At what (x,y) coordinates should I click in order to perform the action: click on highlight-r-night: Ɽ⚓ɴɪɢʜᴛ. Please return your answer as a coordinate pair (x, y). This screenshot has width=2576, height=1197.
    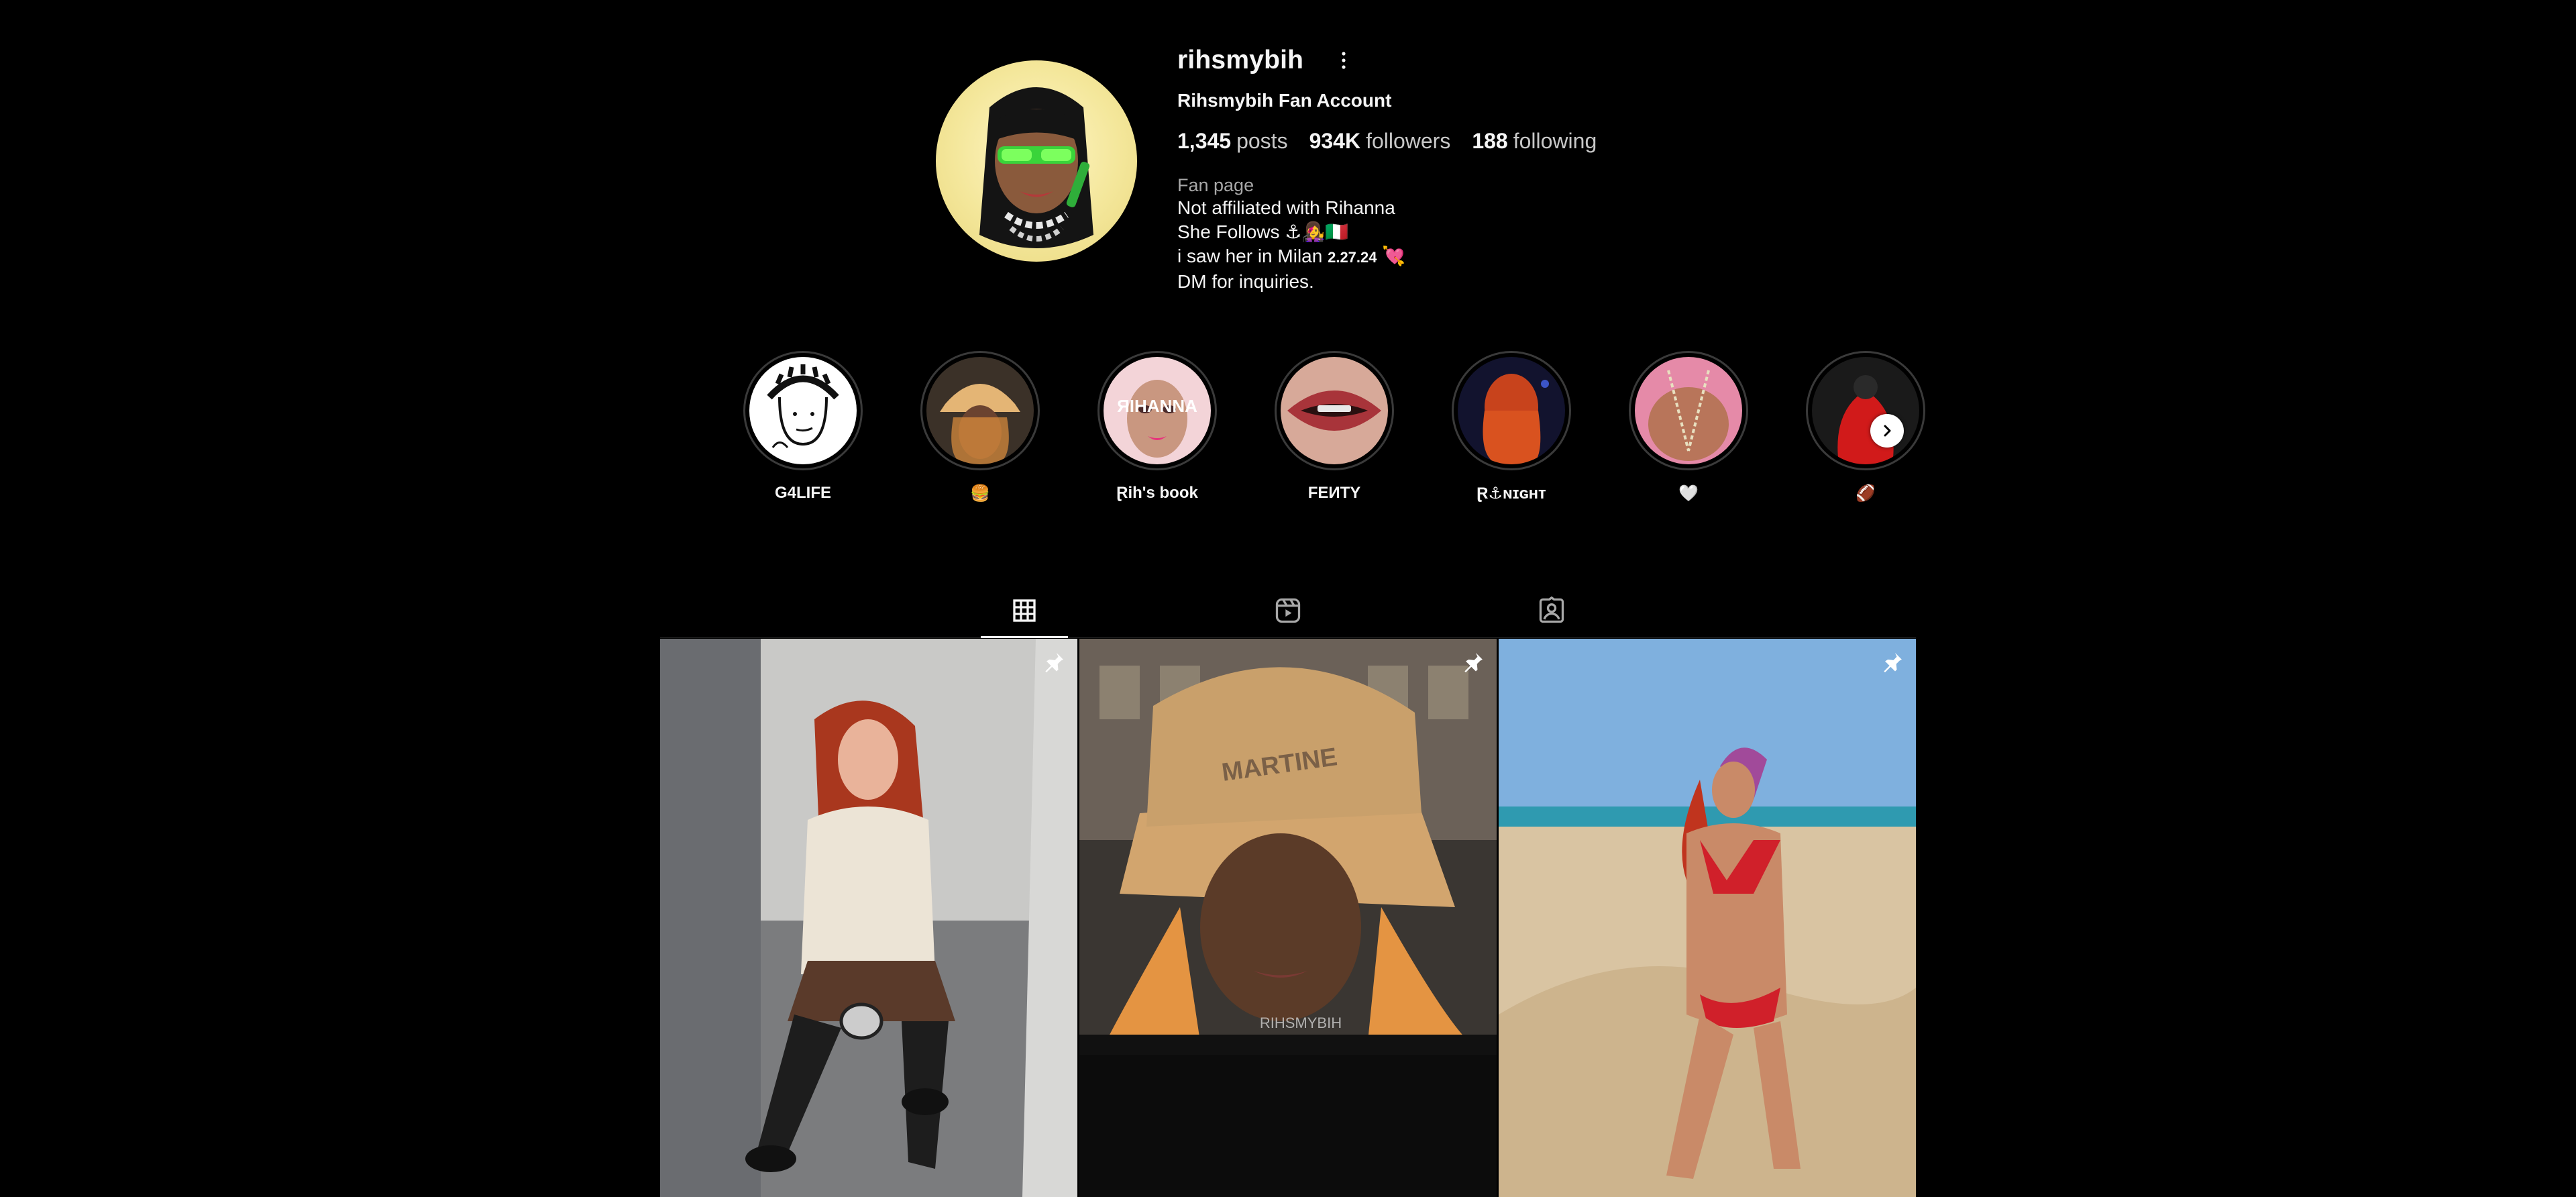
    Looking at the image, I should click on (1511, 427).